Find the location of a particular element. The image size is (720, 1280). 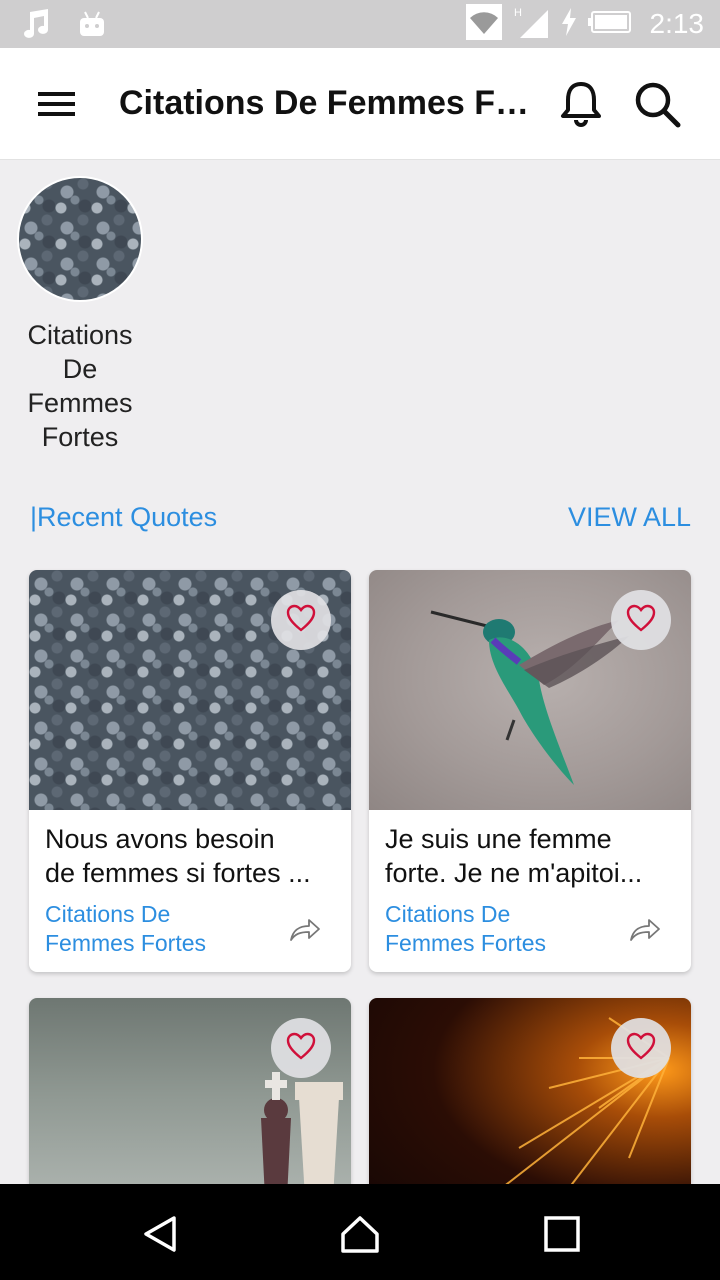

app-bar: Citations De Femmes Fortes is located at coordinates (360, 104).